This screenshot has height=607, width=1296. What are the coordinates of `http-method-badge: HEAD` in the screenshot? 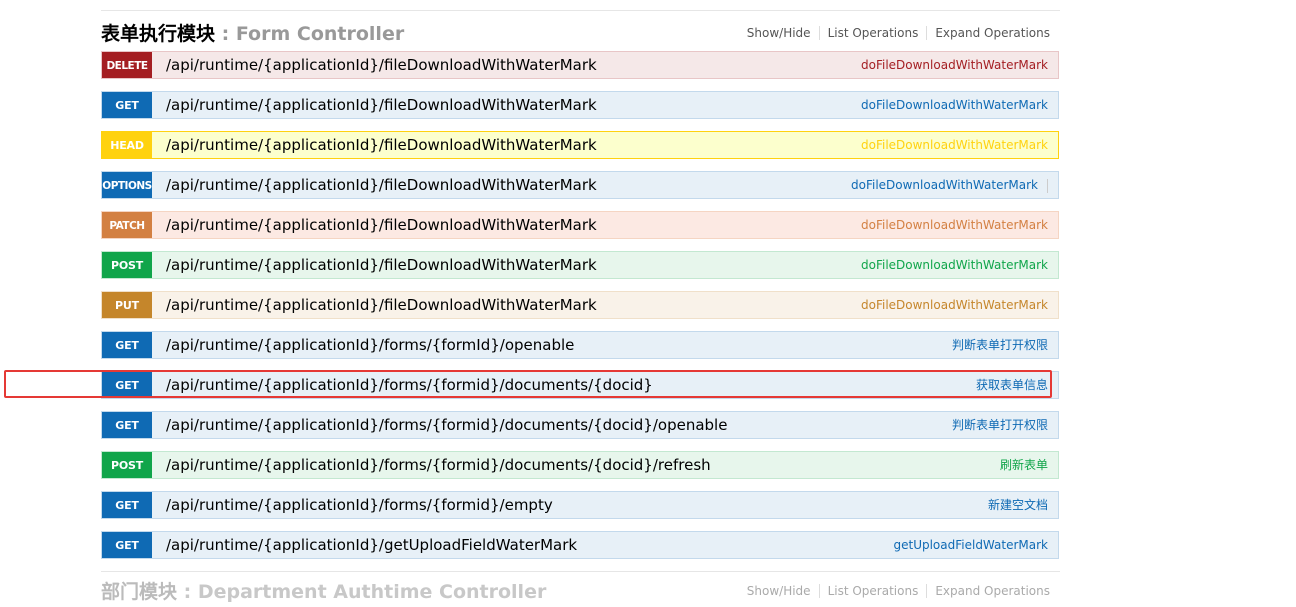 It's located at (127, 145).